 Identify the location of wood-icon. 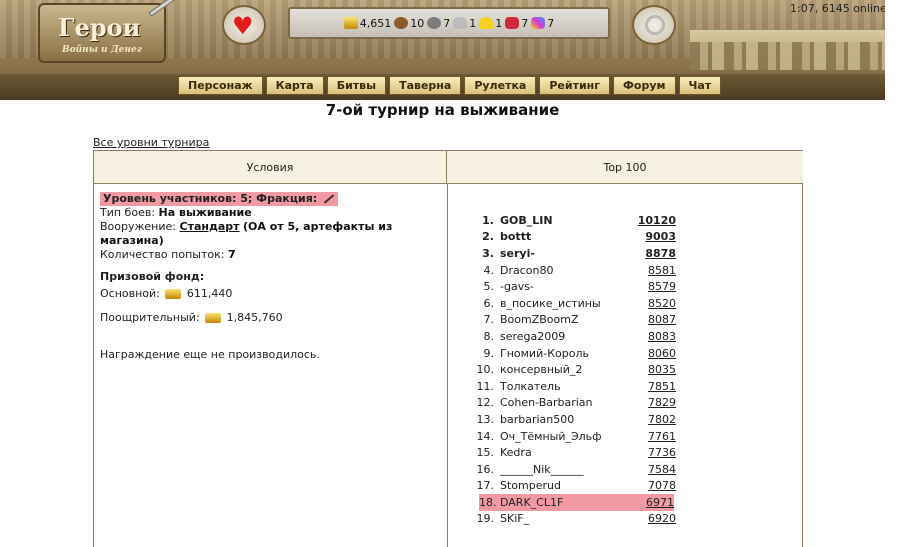
(401, 23).